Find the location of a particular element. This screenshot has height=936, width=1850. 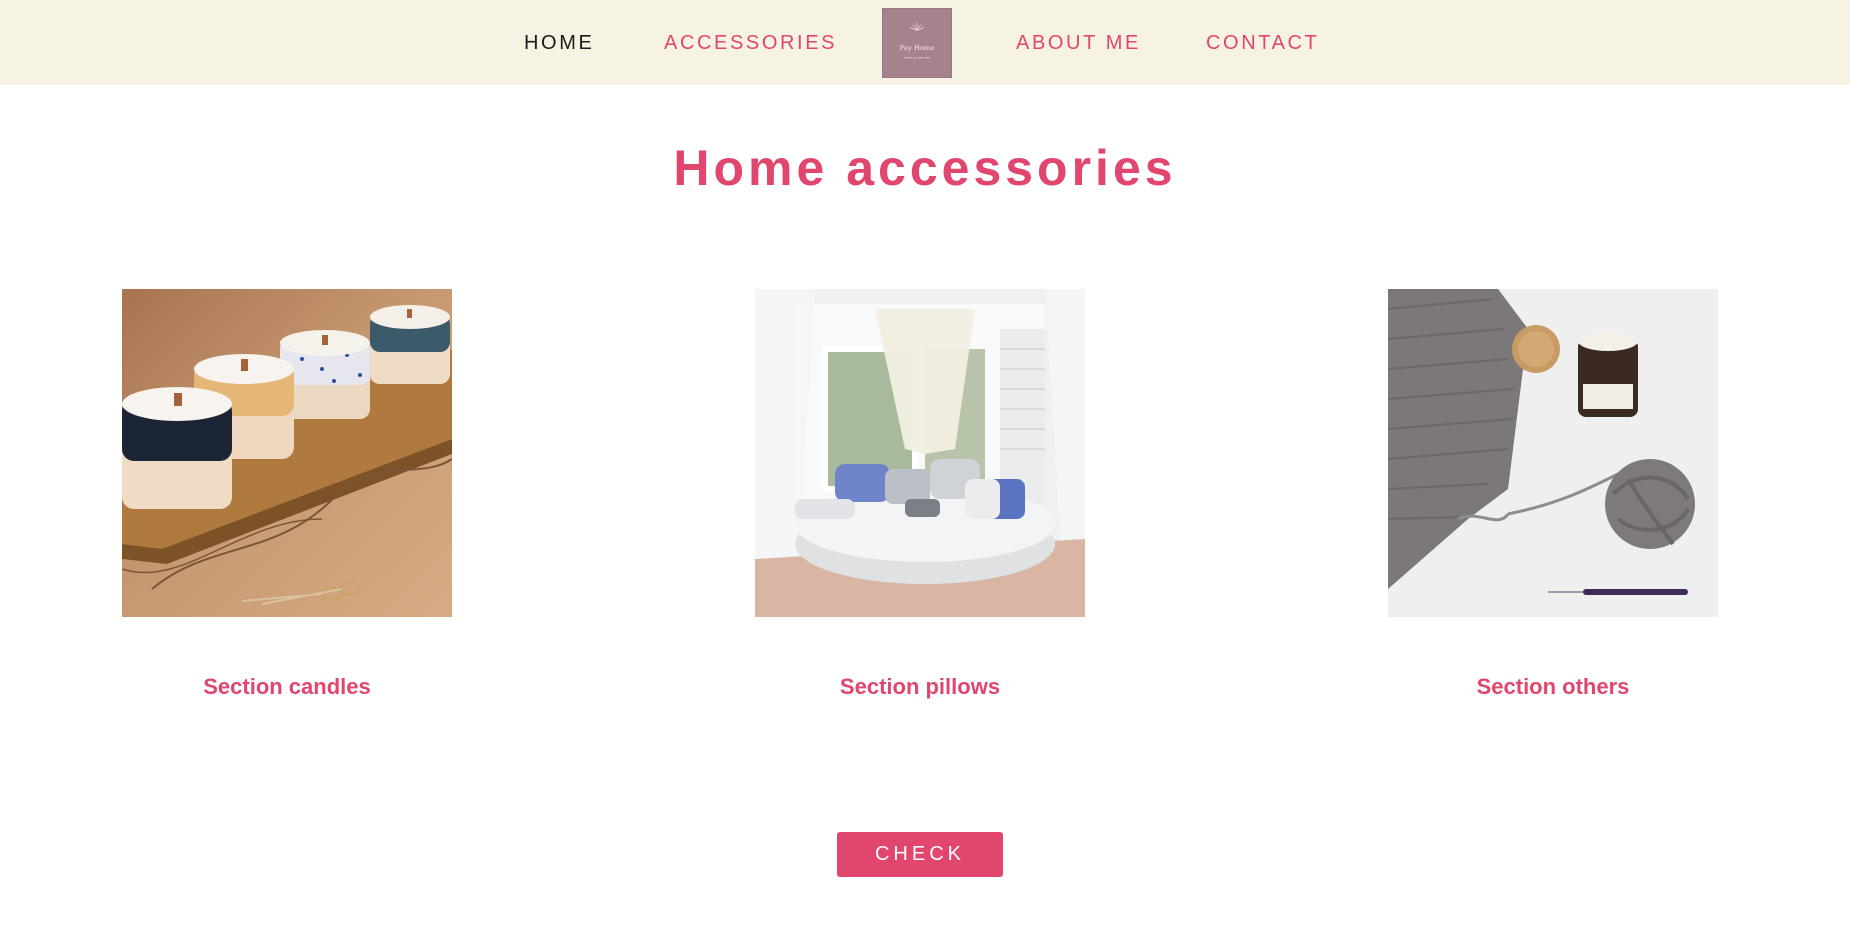

check-button: CHECK is located at coordinates (920, 854).